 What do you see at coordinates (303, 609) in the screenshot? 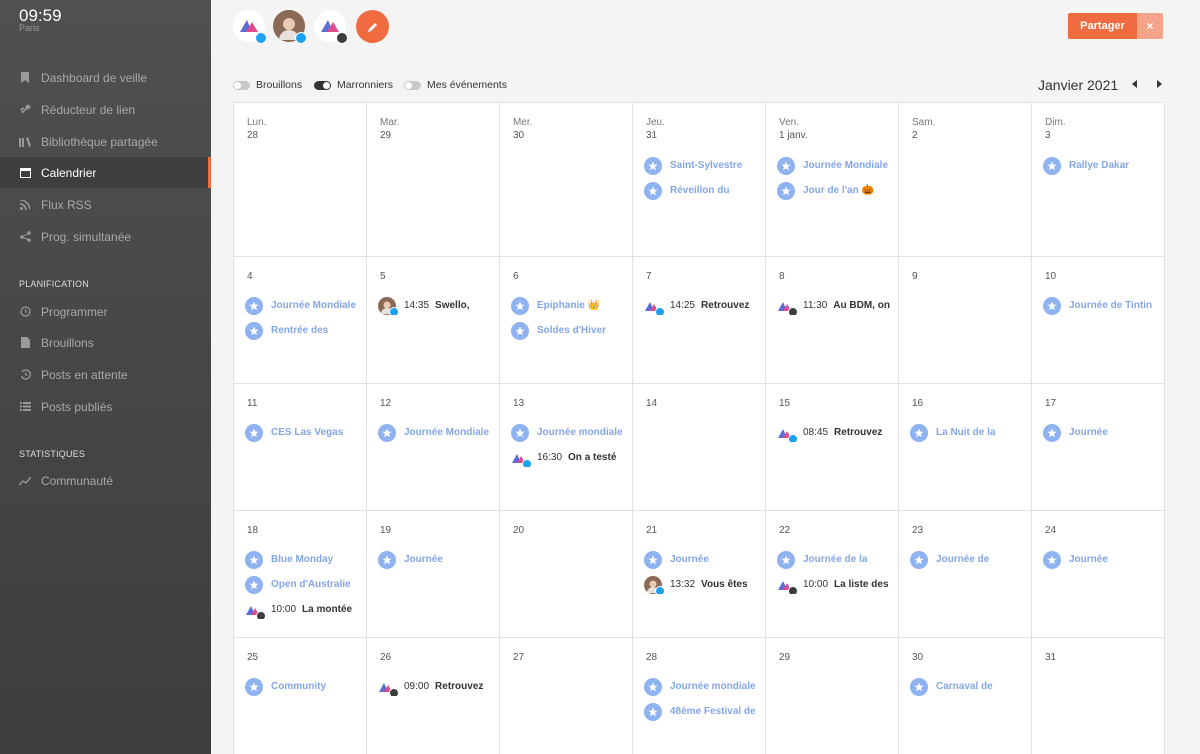
I see `scheduled-post: 10:00 La montée` at bounding box center [303, 609].